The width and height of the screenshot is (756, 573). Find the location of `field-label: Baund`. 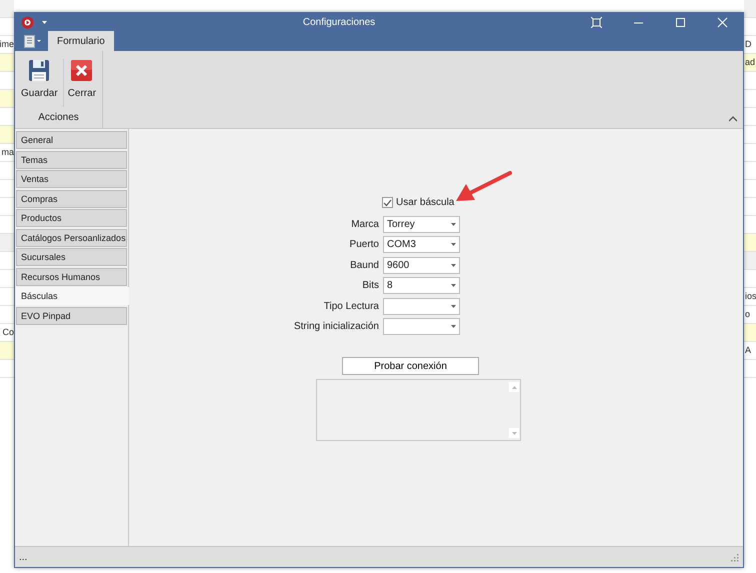

field-label: Baund is located at coordinates (364, 265).